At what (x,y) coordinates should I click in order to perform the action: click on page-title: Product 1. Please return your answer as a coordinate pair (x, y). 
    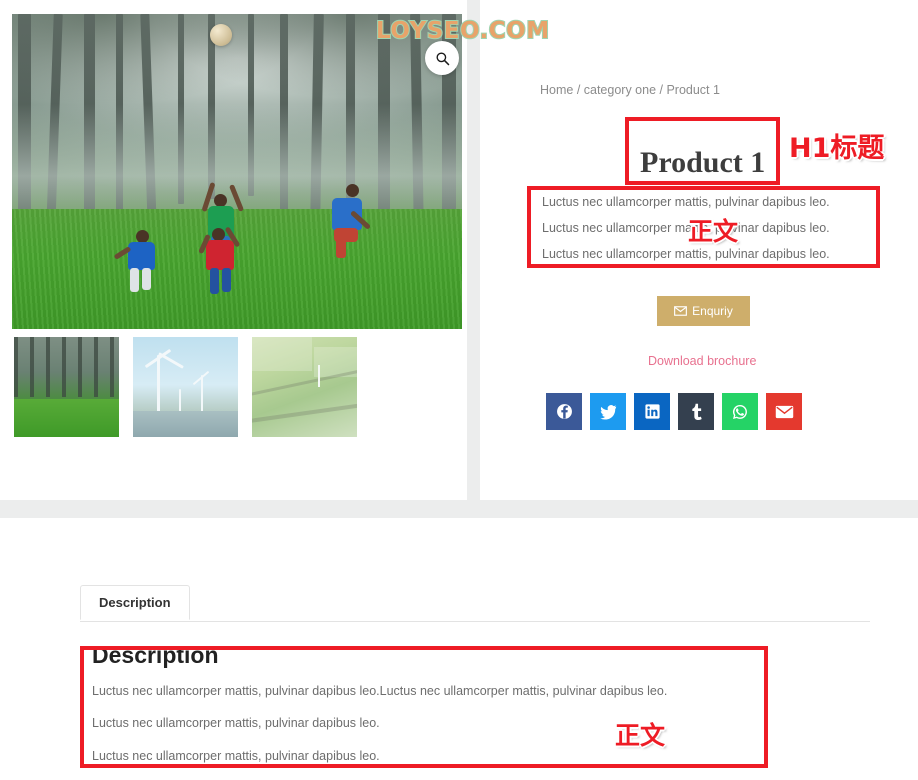
    Looking at the image, I should click on (703, 163).